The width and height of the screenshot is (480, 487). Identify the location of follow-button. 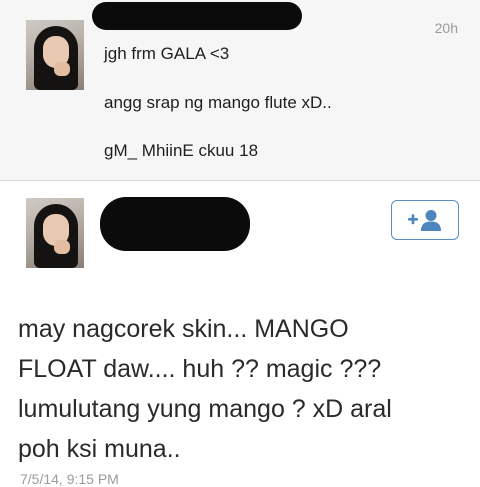
(425, 220).